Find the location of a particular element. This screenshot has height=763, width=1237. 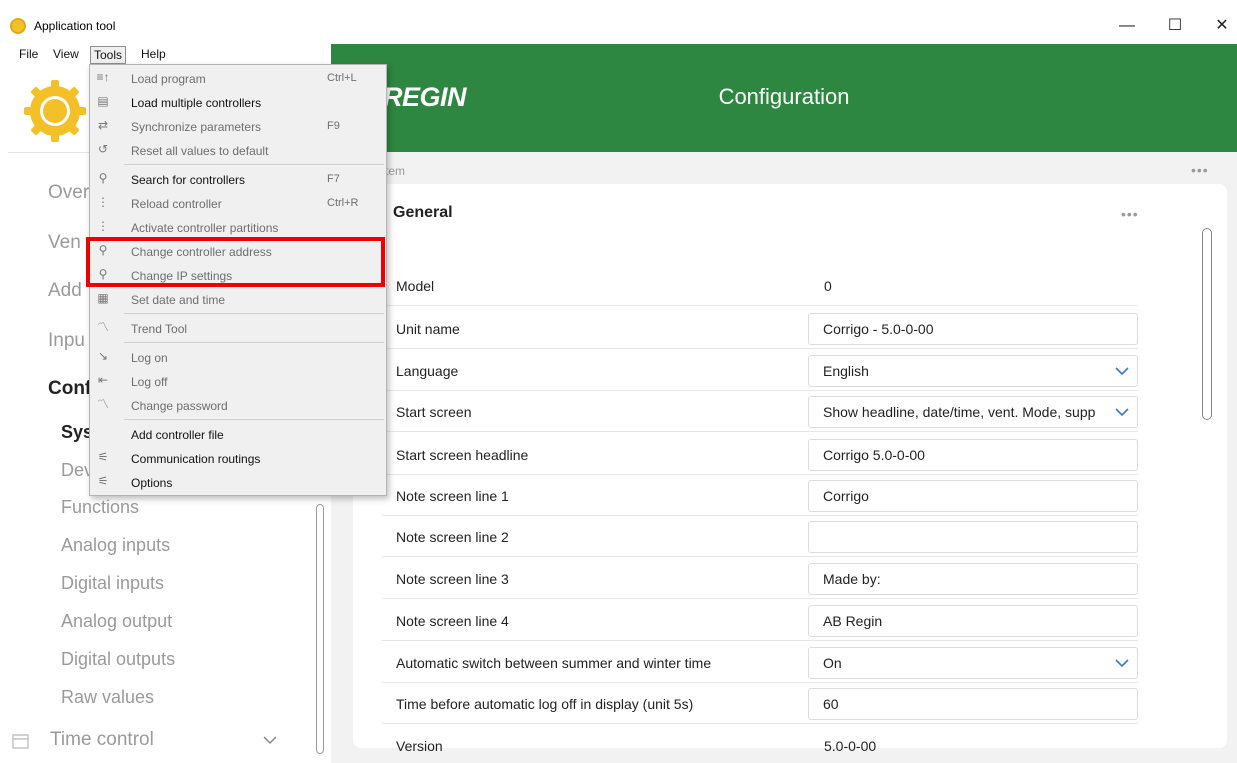

menu-item-label: Reset all values to default is located at coordinates (200, 151).